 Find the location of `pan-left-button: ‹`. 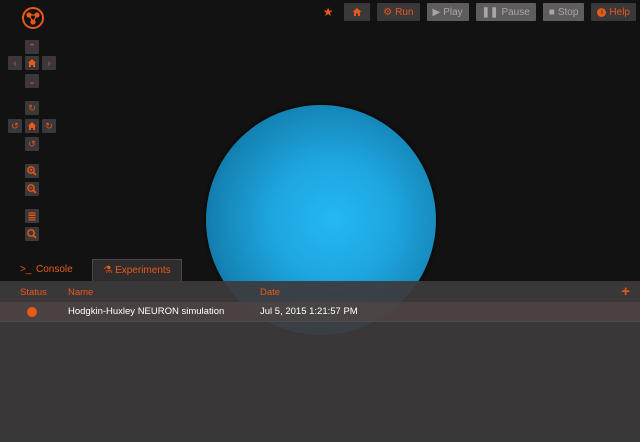

pan-left-button: ‹ is located at coordinates (15, 63).